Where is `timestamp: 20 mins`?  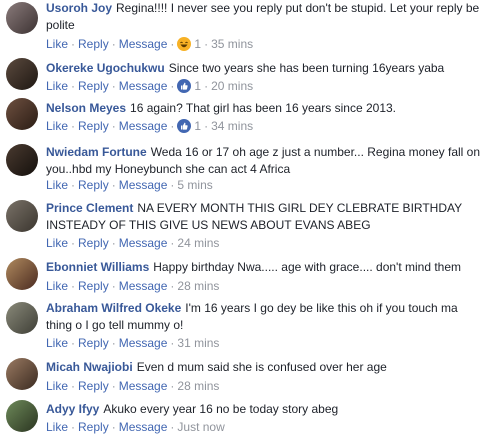
timestamp: 20 mins is located at coordinates (232, 86).